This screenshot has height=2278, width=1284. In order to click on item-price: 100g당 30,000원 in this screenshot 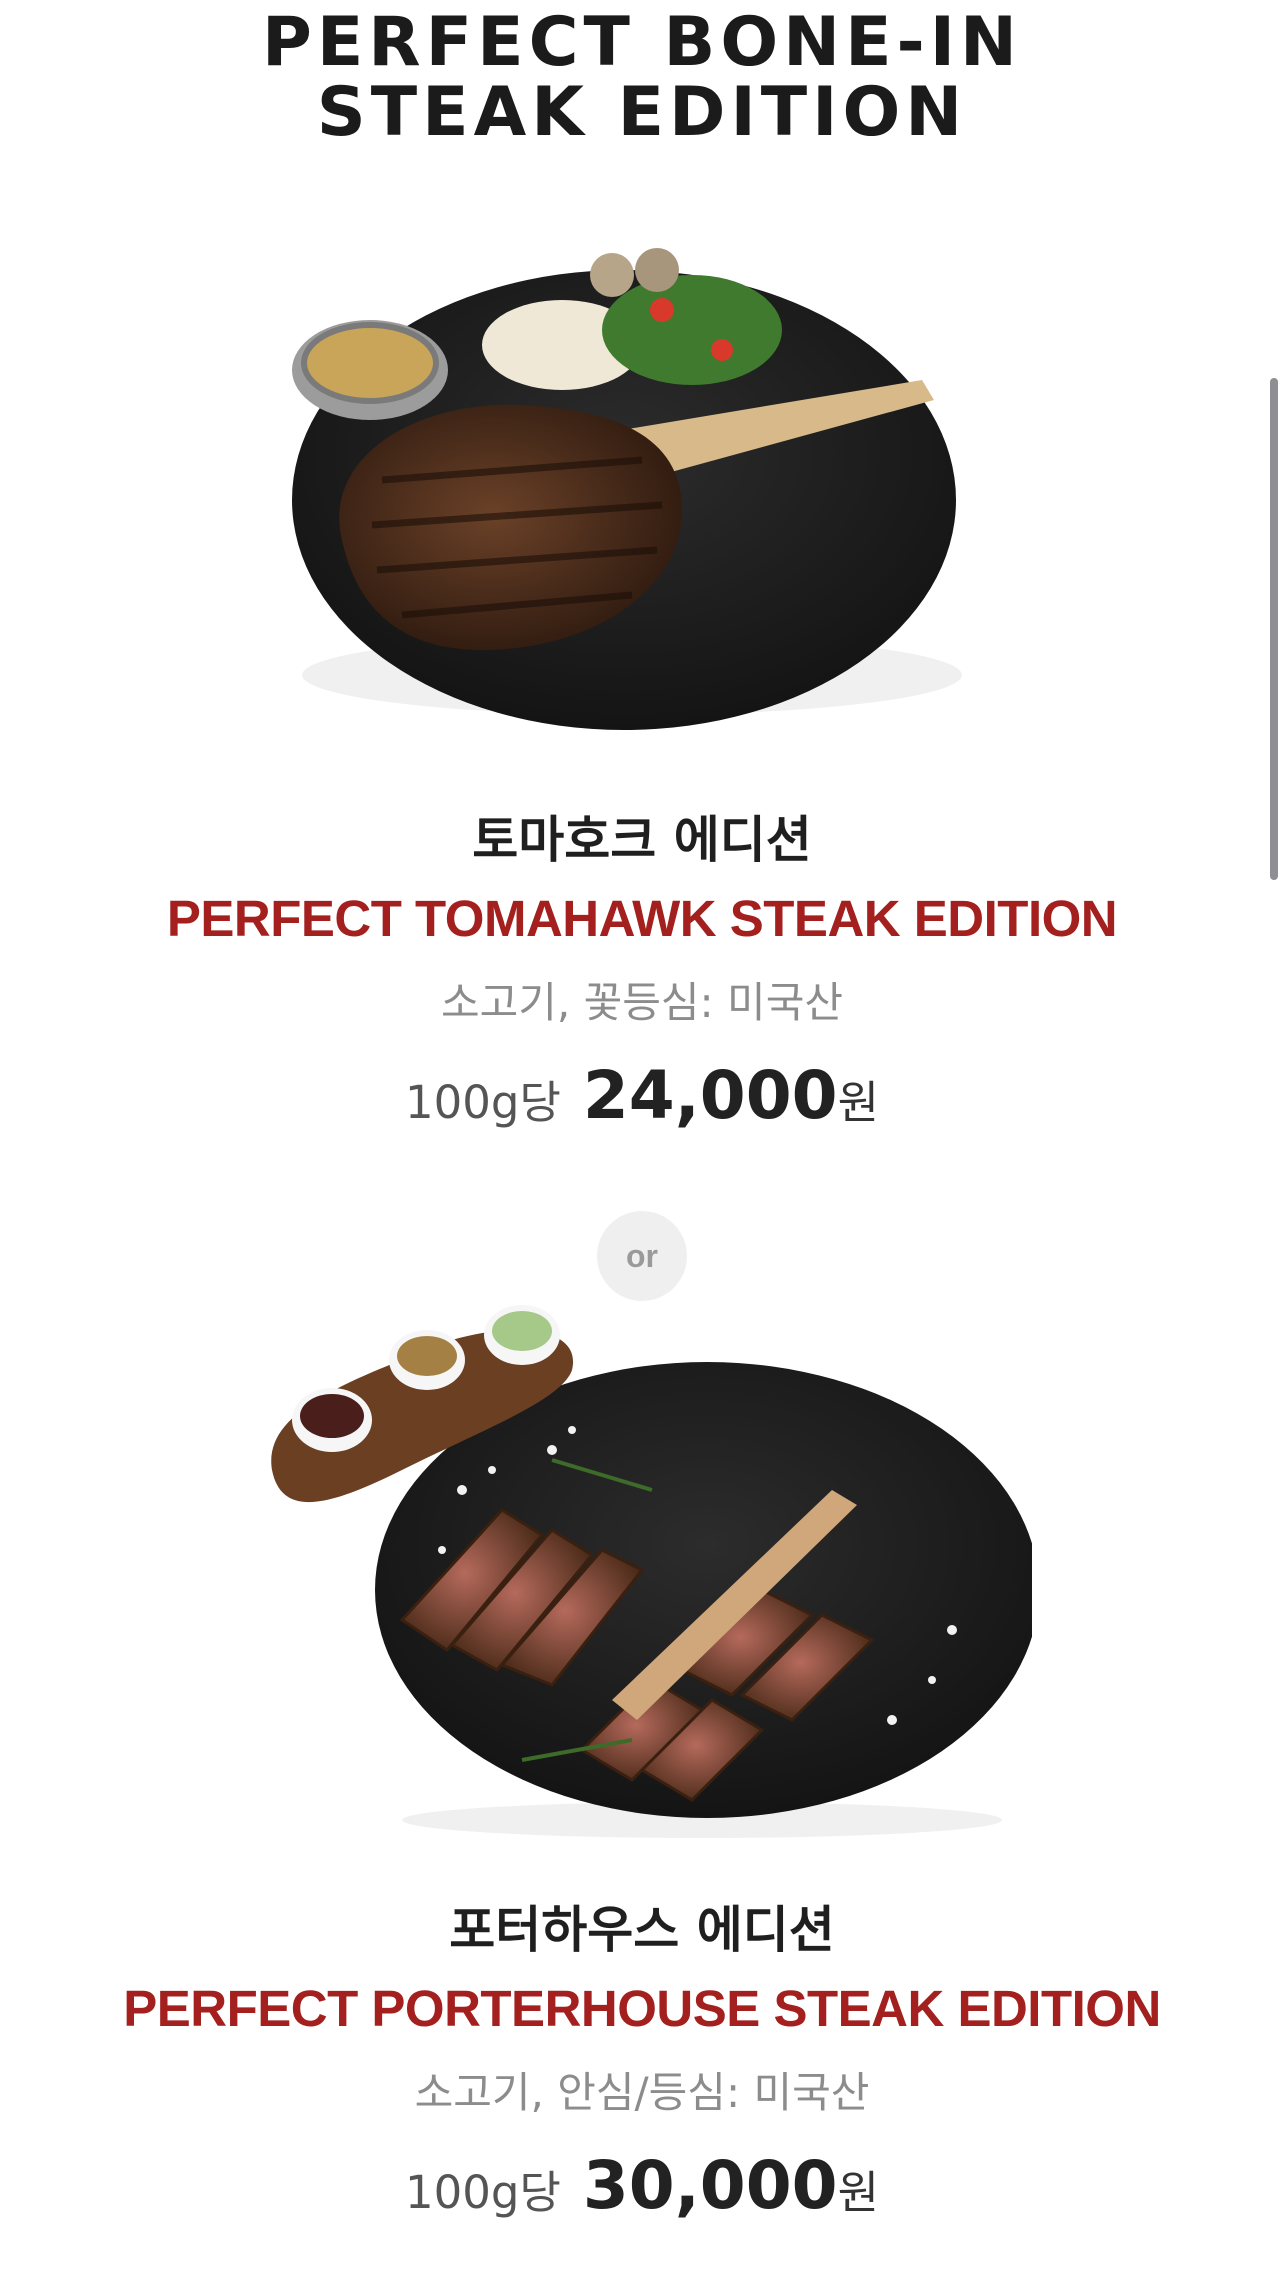, I will do `click(642, 2194)`.